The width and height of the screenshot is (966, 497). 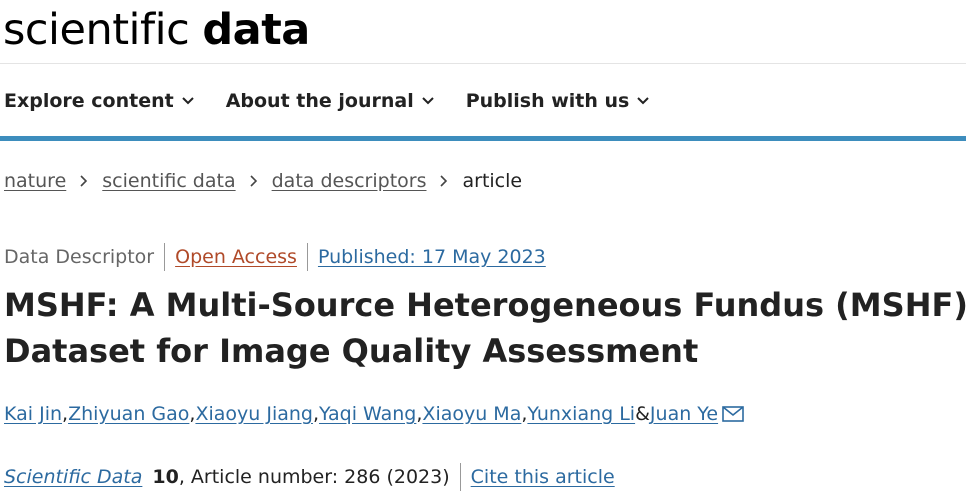 I want to click on article-number: , Article number: 286 (2023), so click(x=314, y=477).